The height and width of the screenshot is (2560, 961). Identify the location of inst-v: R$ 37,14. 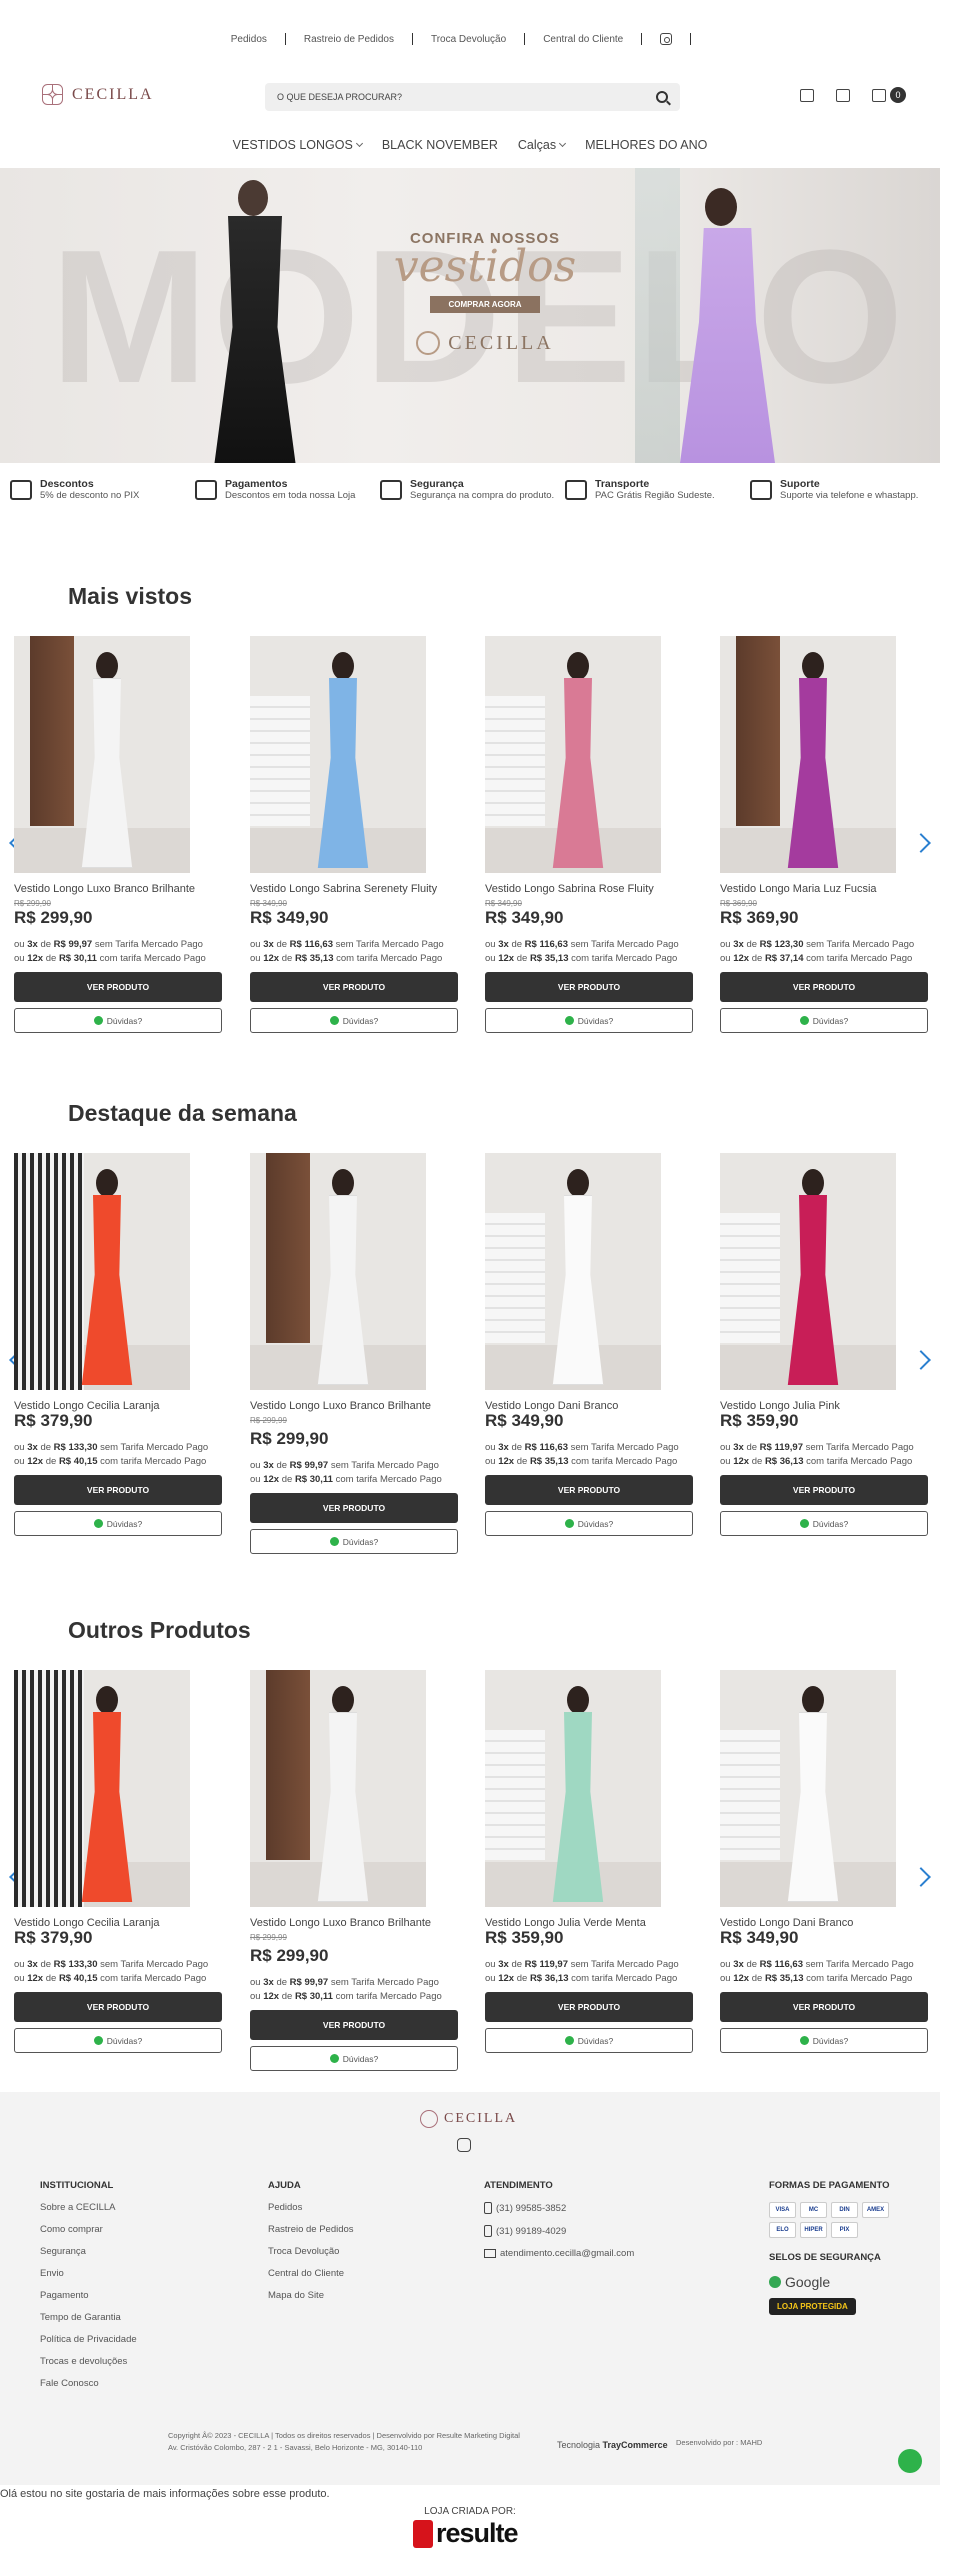
(784, 959).